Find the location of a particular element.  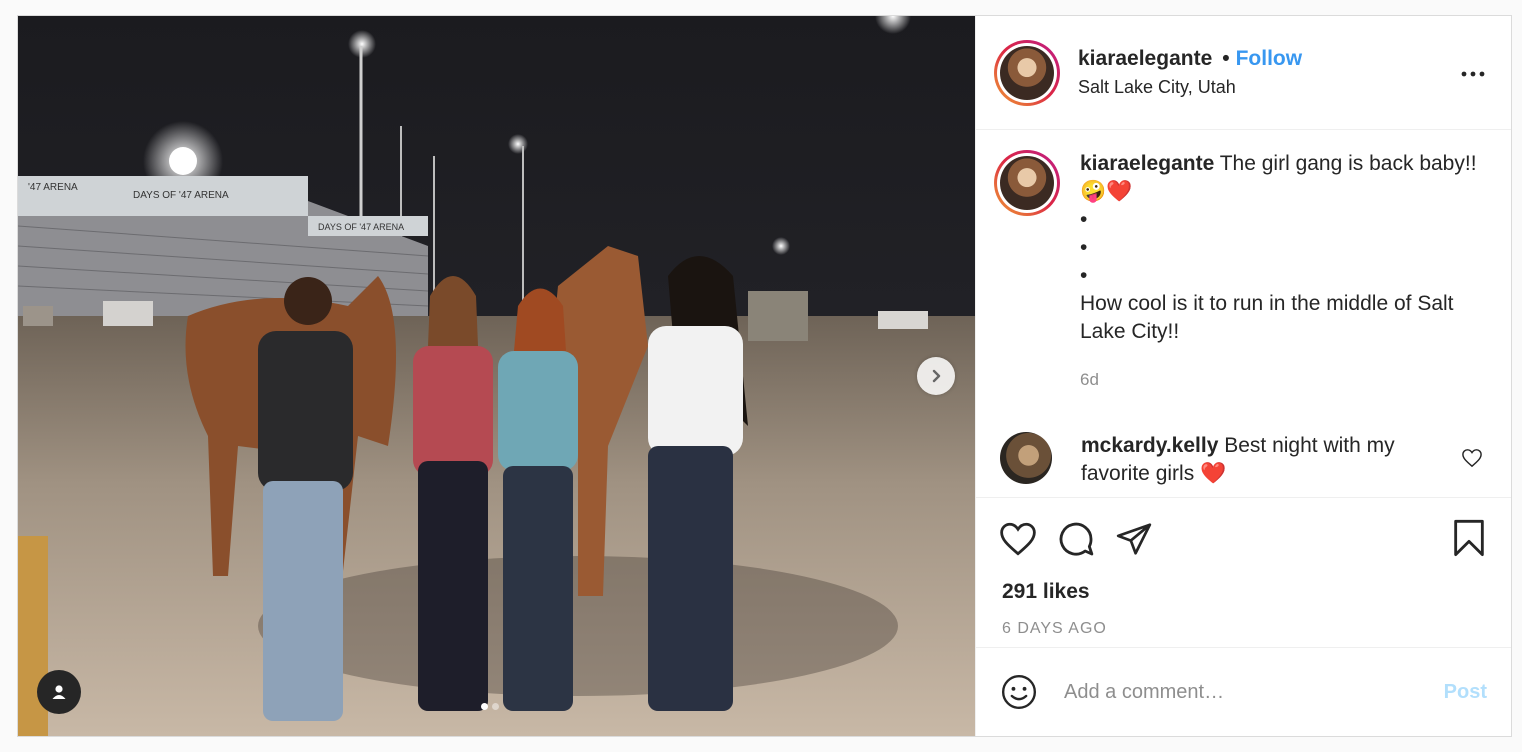

actions-section: 291 likes 6 DAYS AGO is located at coordinates (1243, 573).